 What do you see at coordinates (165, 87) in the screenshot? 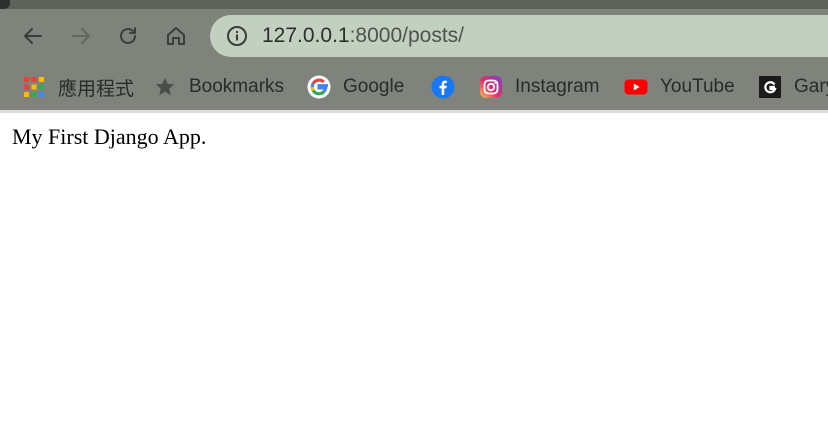
I see `star-icon` at bounding box center [165, 87].